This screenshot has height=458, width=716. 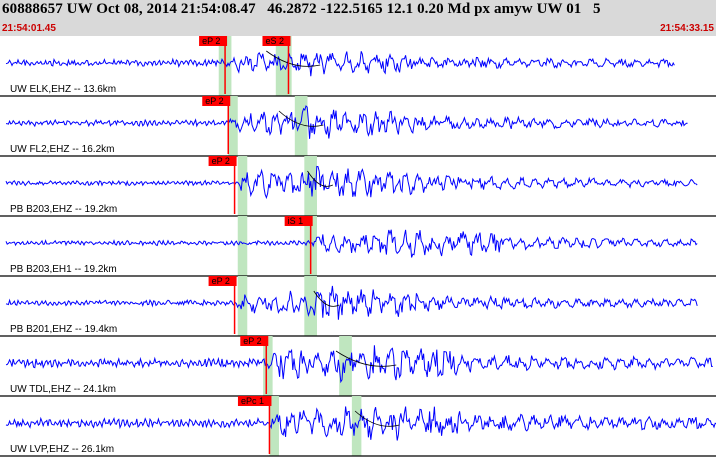 I want to click on station-label: PB B203,EHZ -- 19.2km, so click(x=63, y=209).